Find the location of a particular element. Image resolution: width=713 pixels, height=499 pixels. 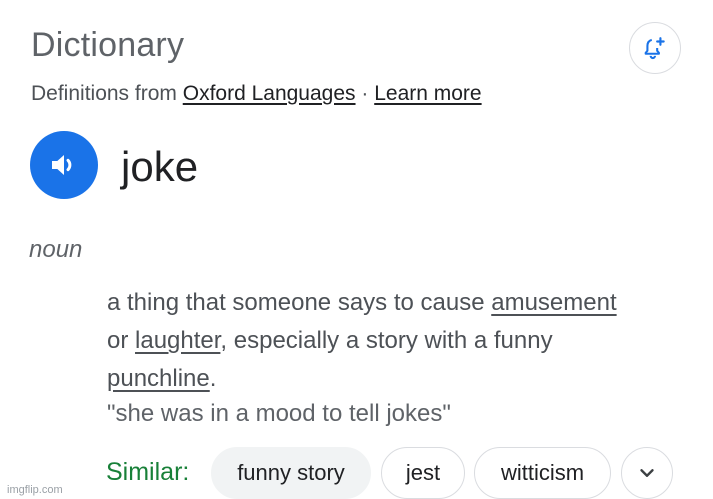

chevron-down-icon is located at coordinates (647, 473).